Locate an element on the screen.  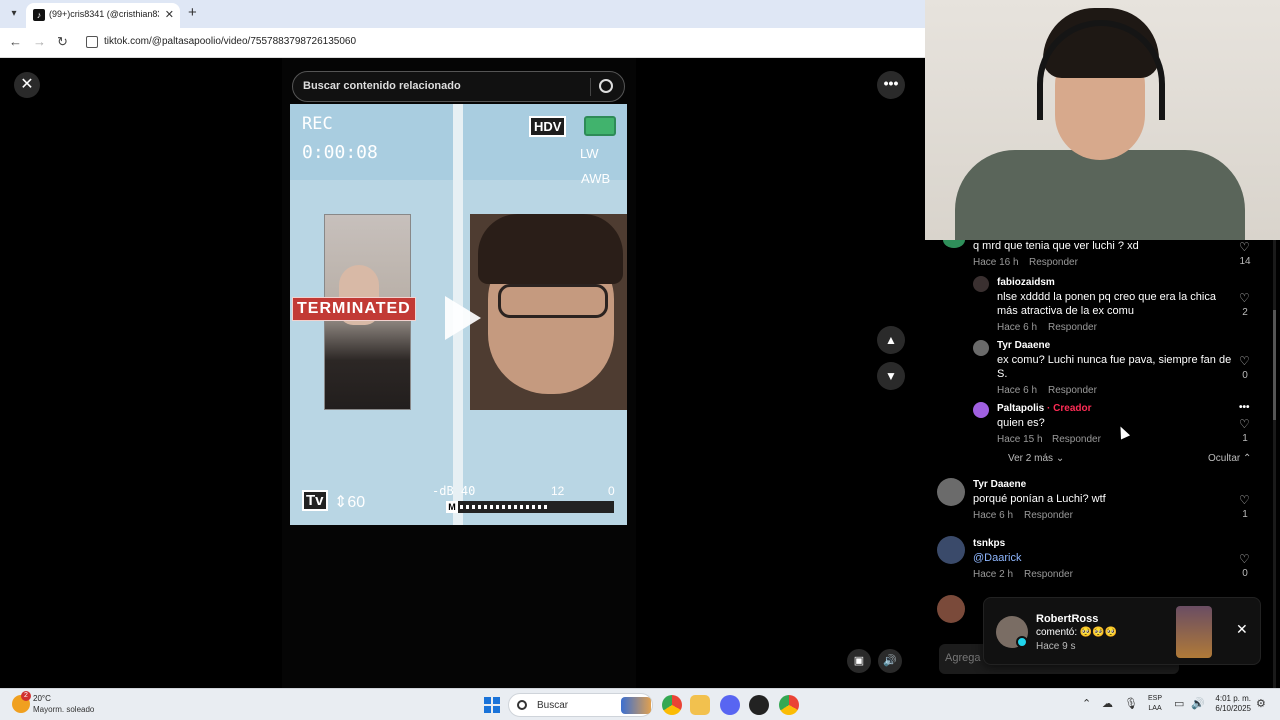
search-highlight-image is located at coordinates (636, 705).